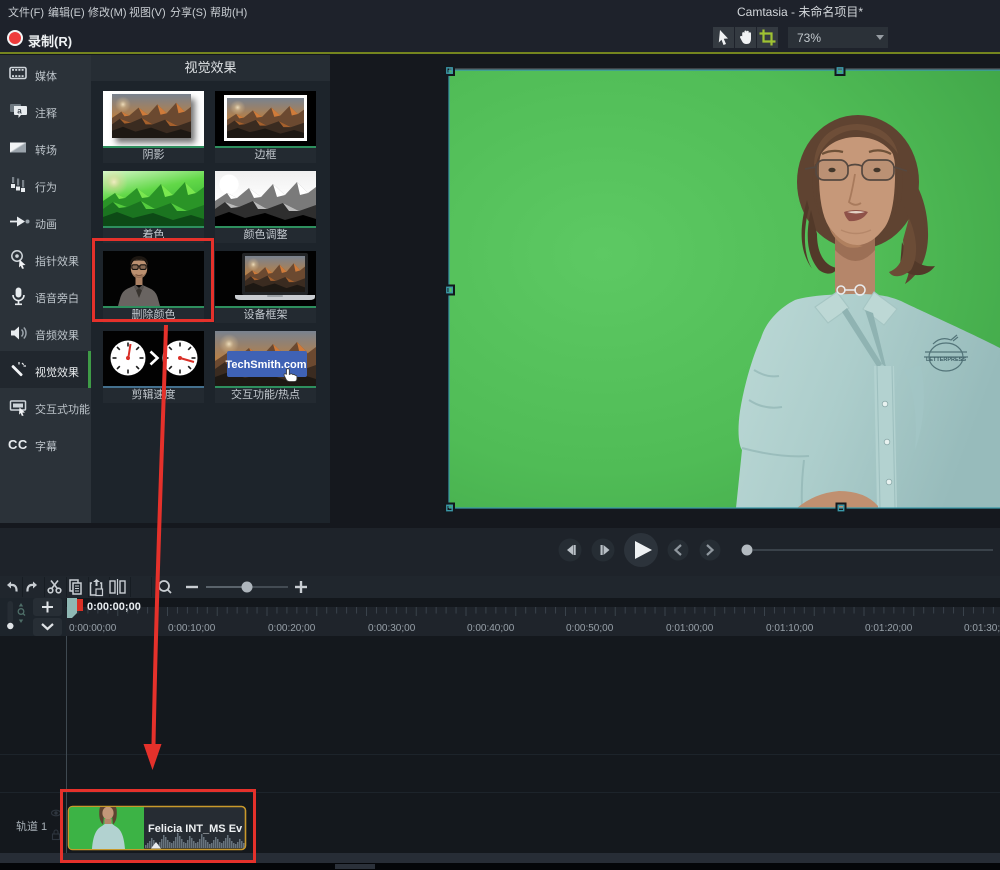 This screenshot has height=870, width=1000. What do you see at coordinates (889, 628) in the screenshot?
I see `svg-text: 0:01:20;00` at bounding box center [889, 628].